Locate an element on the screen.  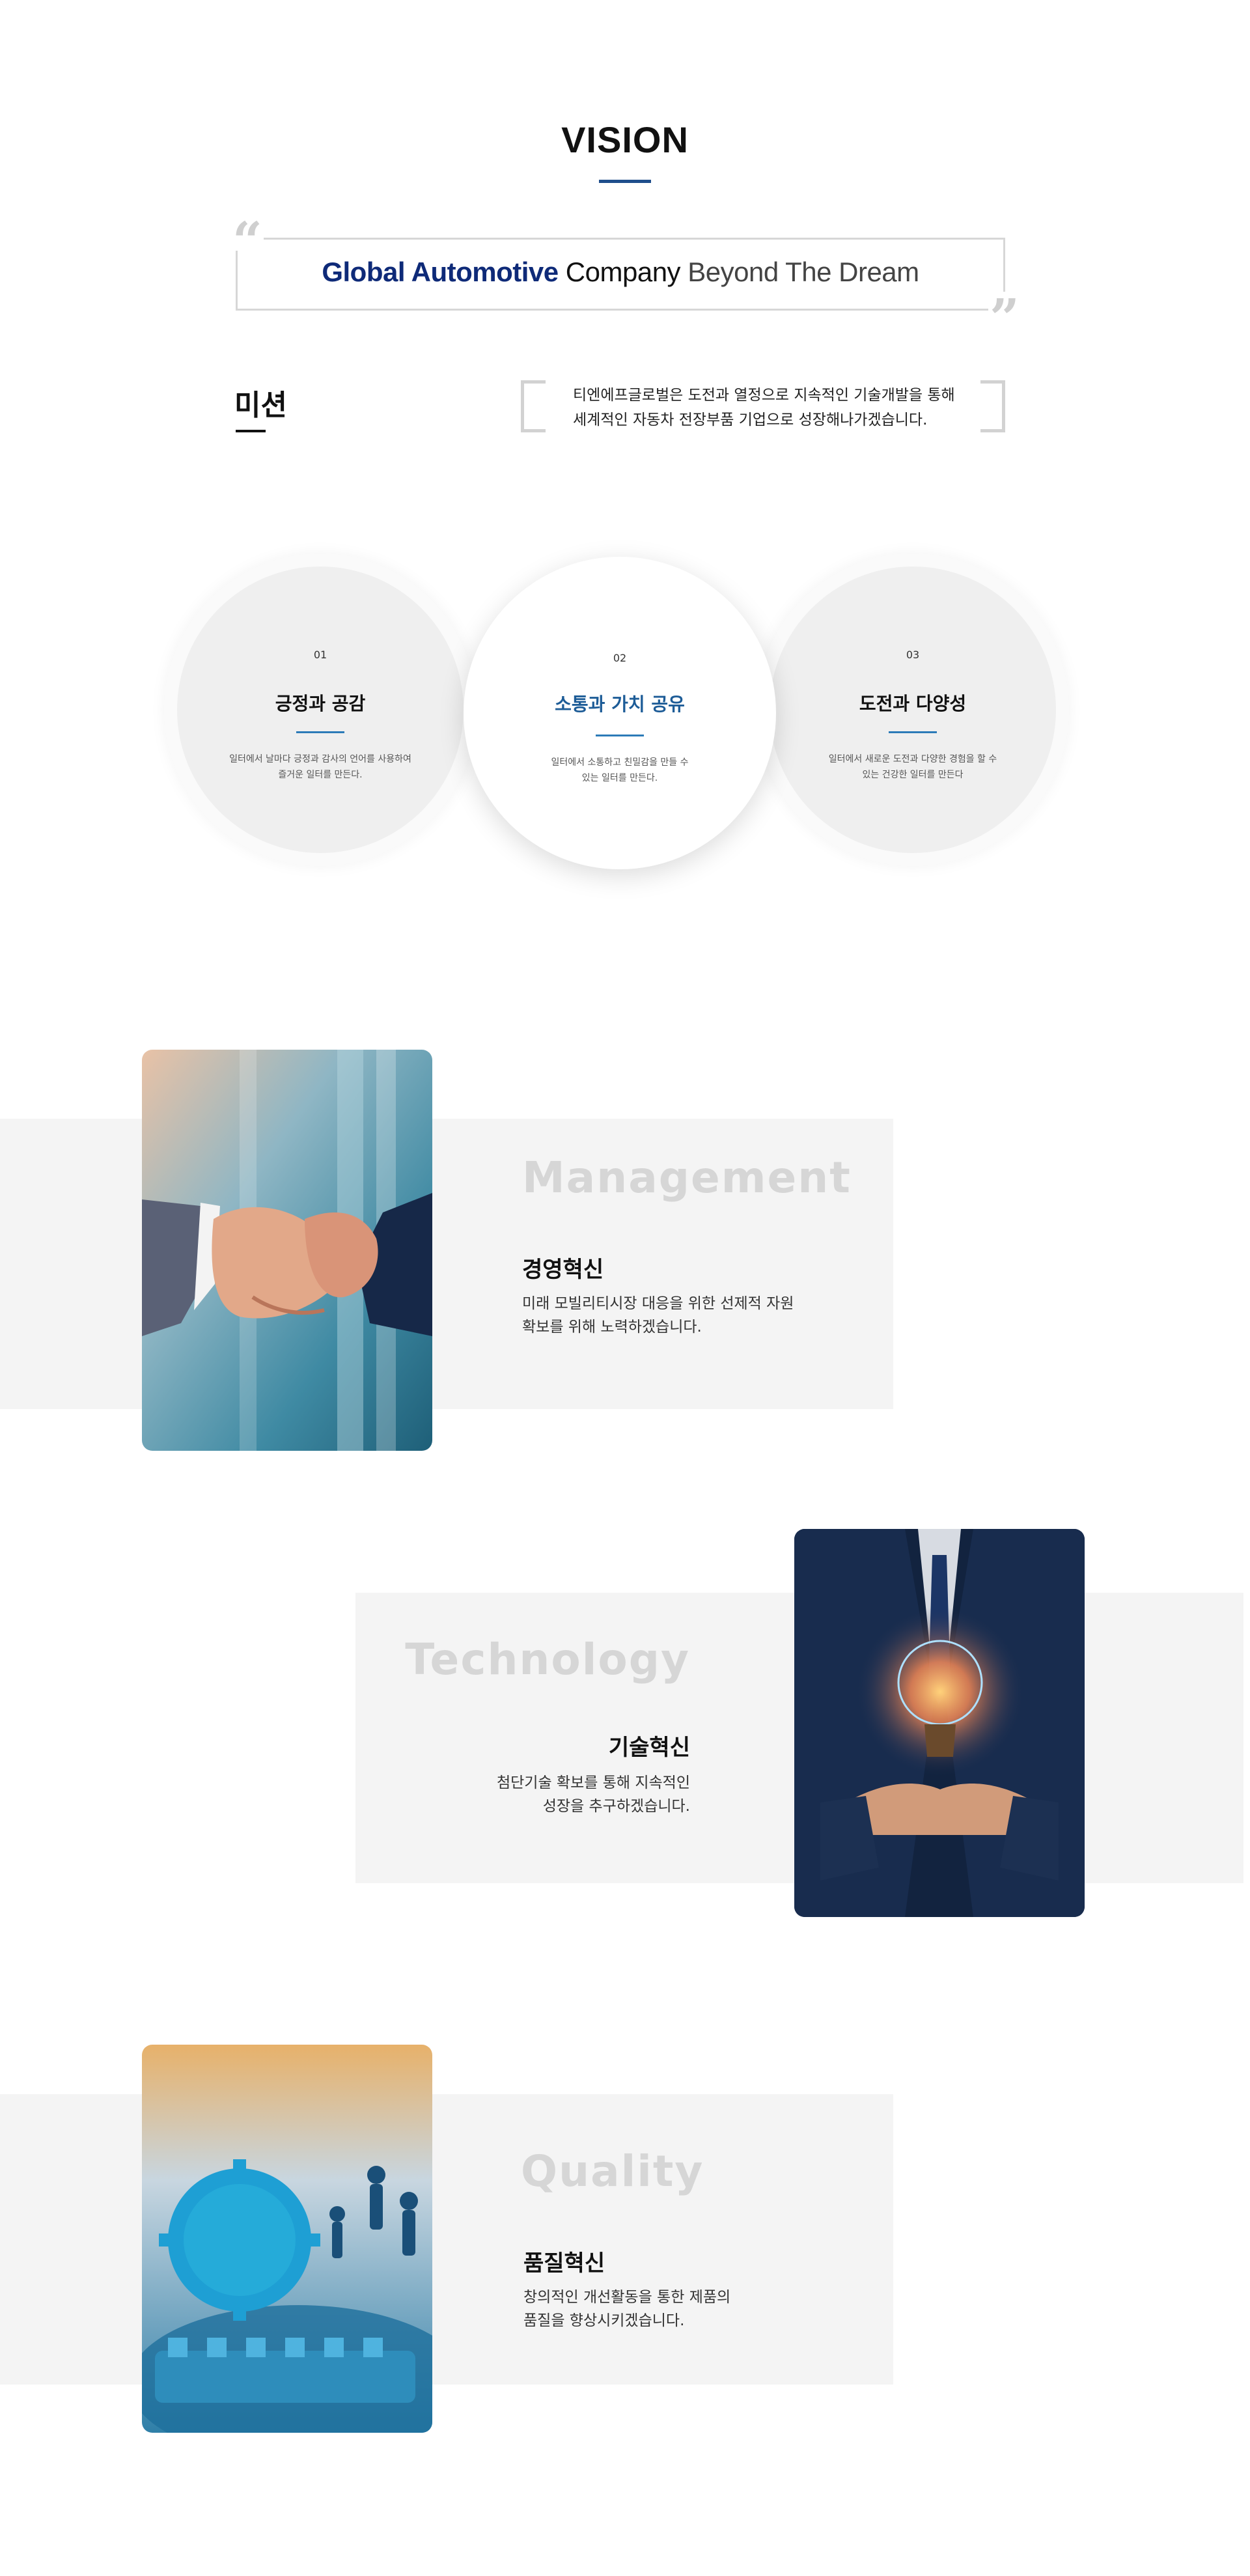
slogan-part-beyond: Beyond The Dream is located at coordinates (799, 272).